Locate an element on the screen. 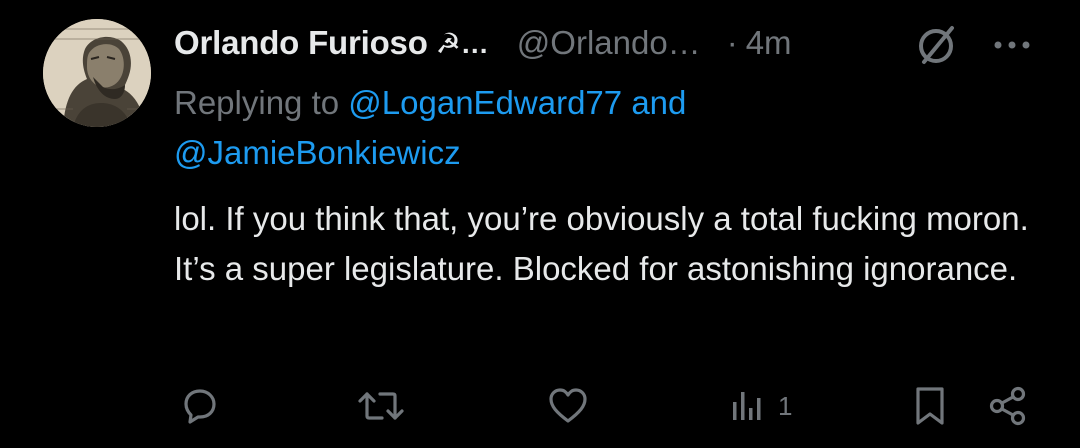  display-name: Orlando Furioso is located at coordinates (301, 43).